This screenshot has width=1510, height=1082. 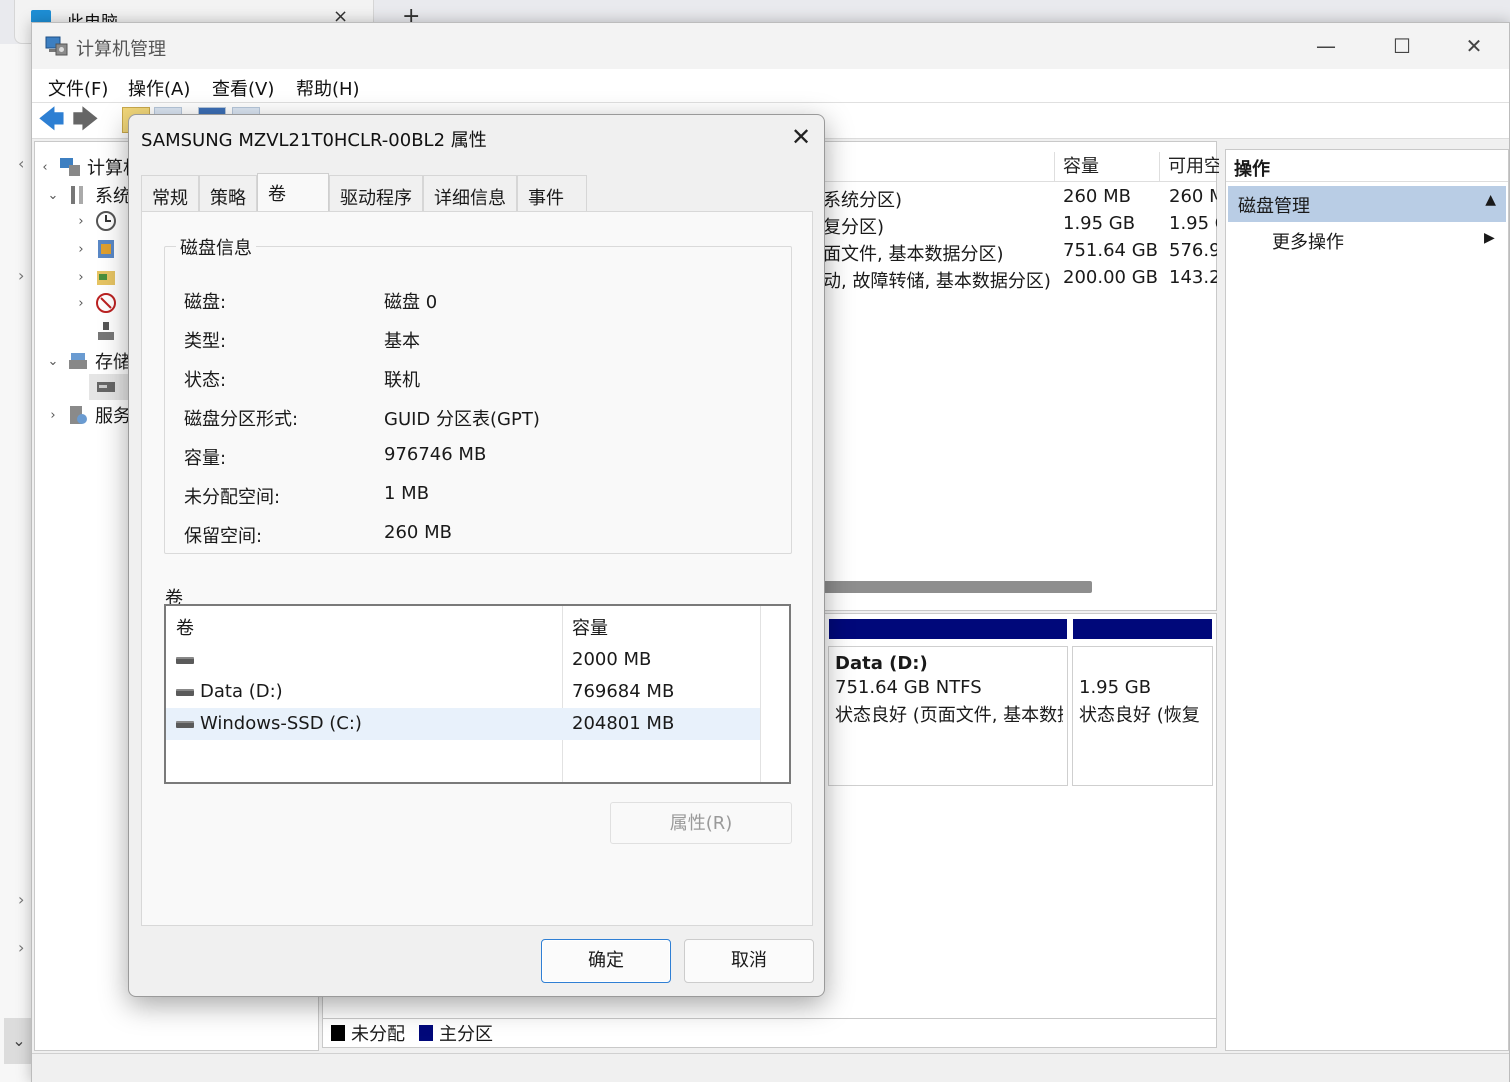 I want to click on tab-driver: 驱动程序, so click(x=376, y=193).